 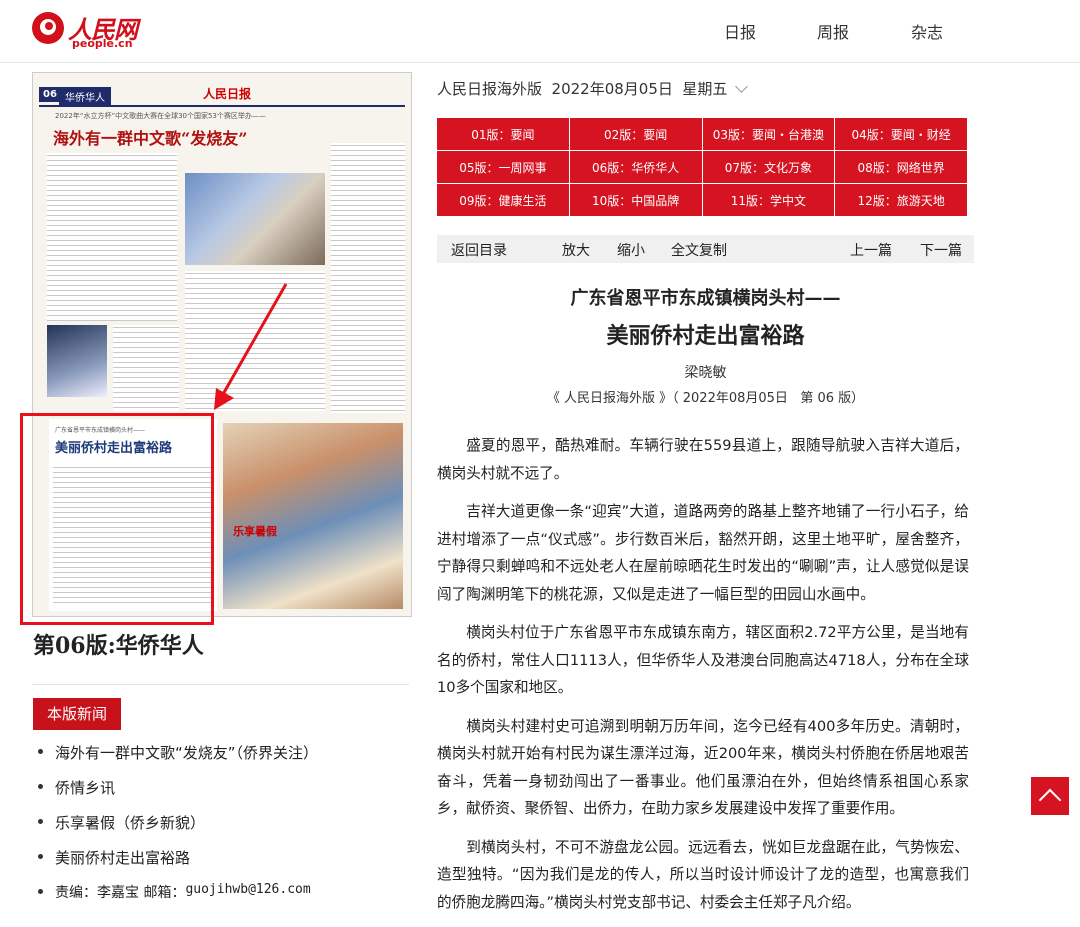 What do you see at coordinates (255, 219) in the screenshot?
I see `thumb-photo-award` at bounding box center [255, 219].